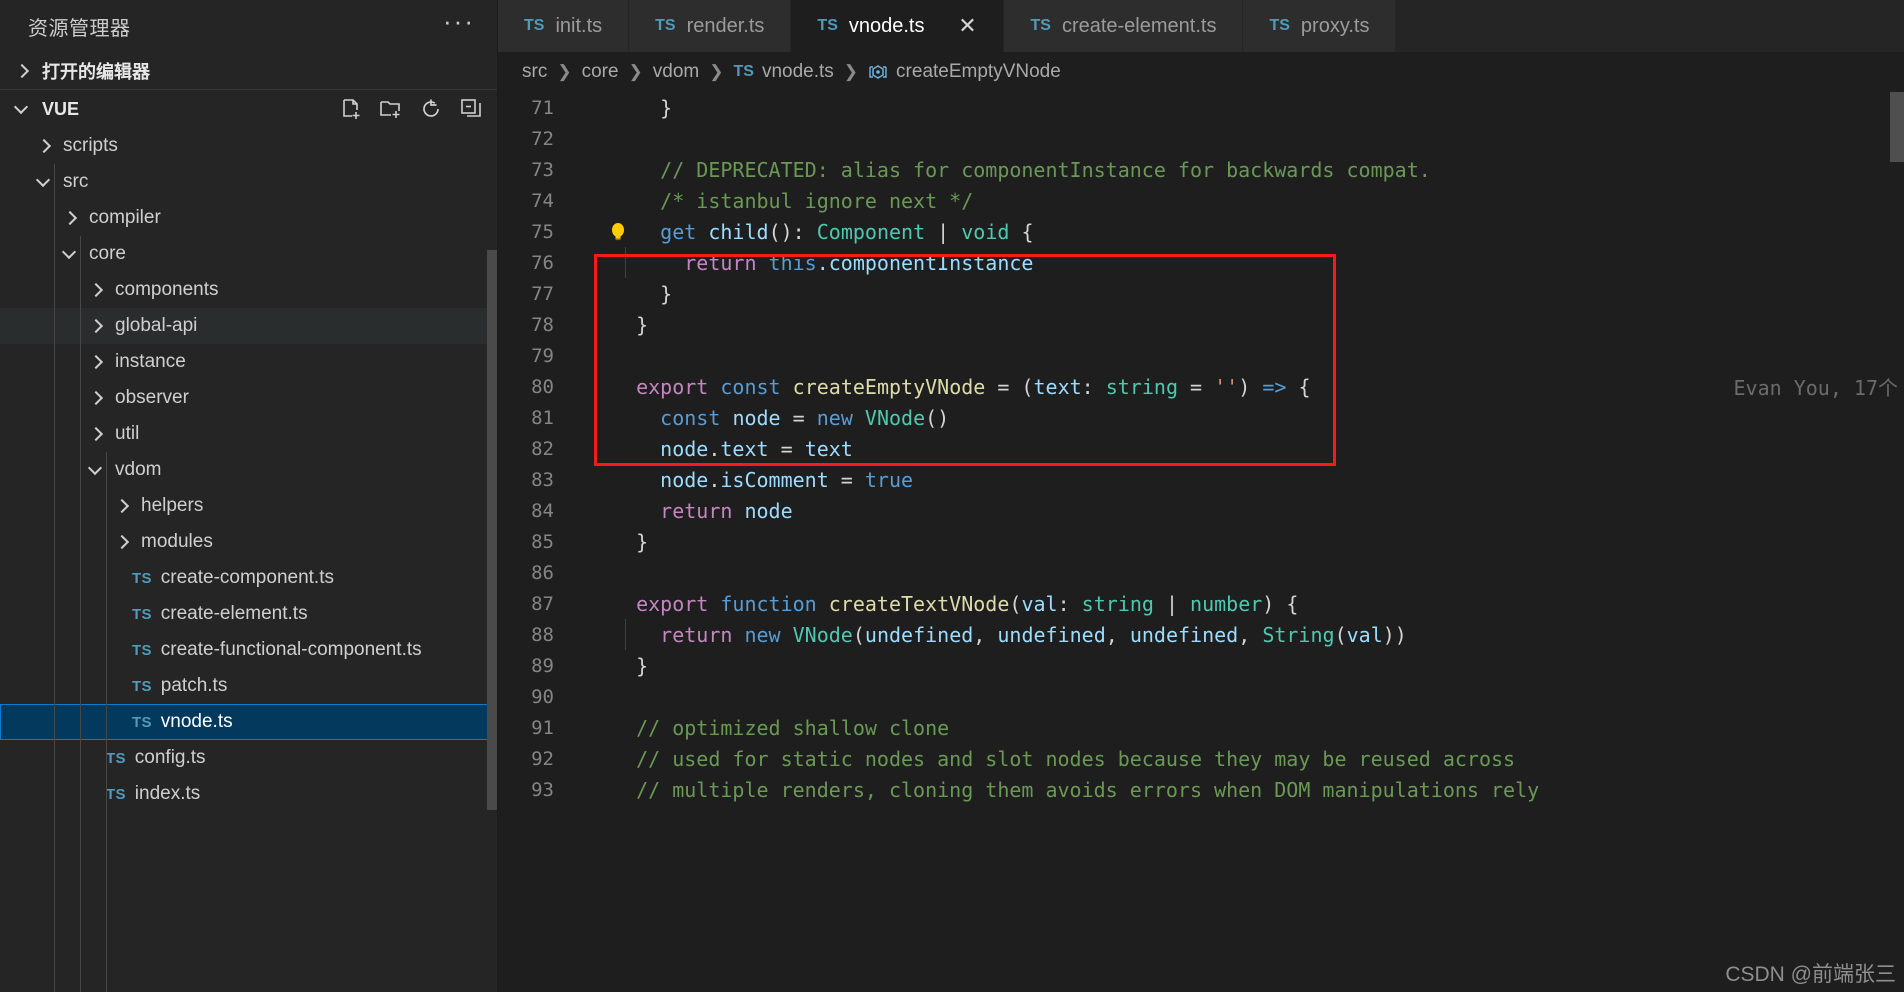  I want to click on tree-file-index.ts: TS index.ts, so click(248, 794).